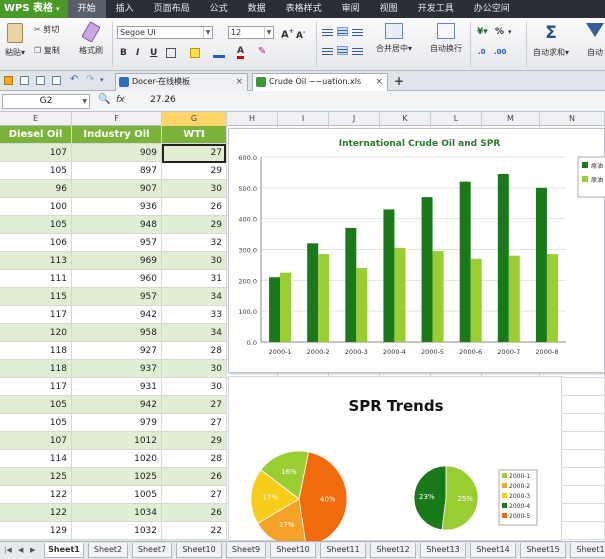 The image size is (605, 559). Describe the element at coordinates (194, 315) in the screenshot. I see `table-cell: 33` at that location.